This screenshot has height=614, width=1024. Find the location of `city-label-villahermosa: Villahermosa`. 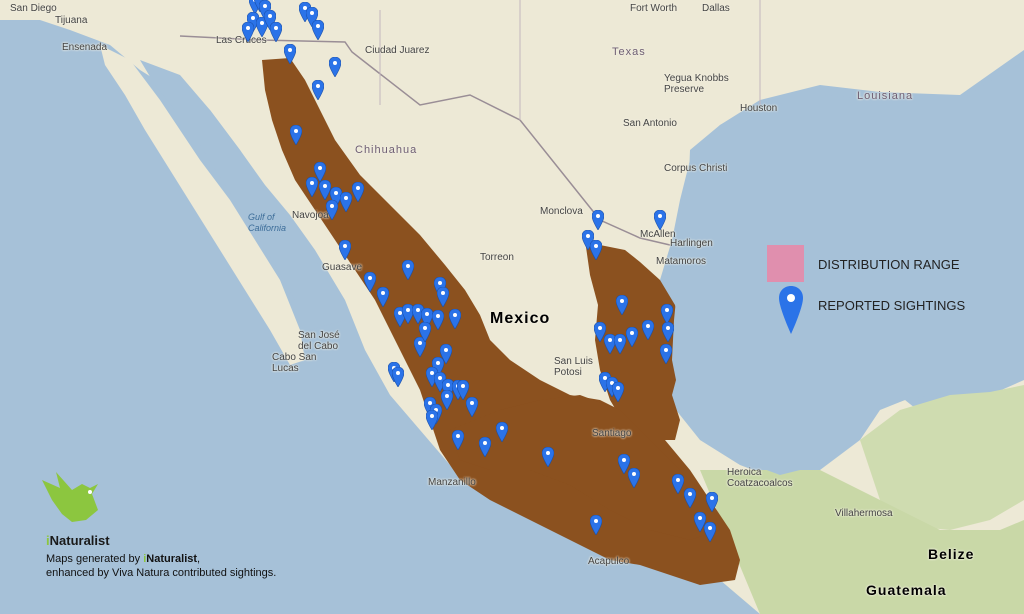

city-label-villahermosa: Villahermosa is located at coordinates (864, 513).